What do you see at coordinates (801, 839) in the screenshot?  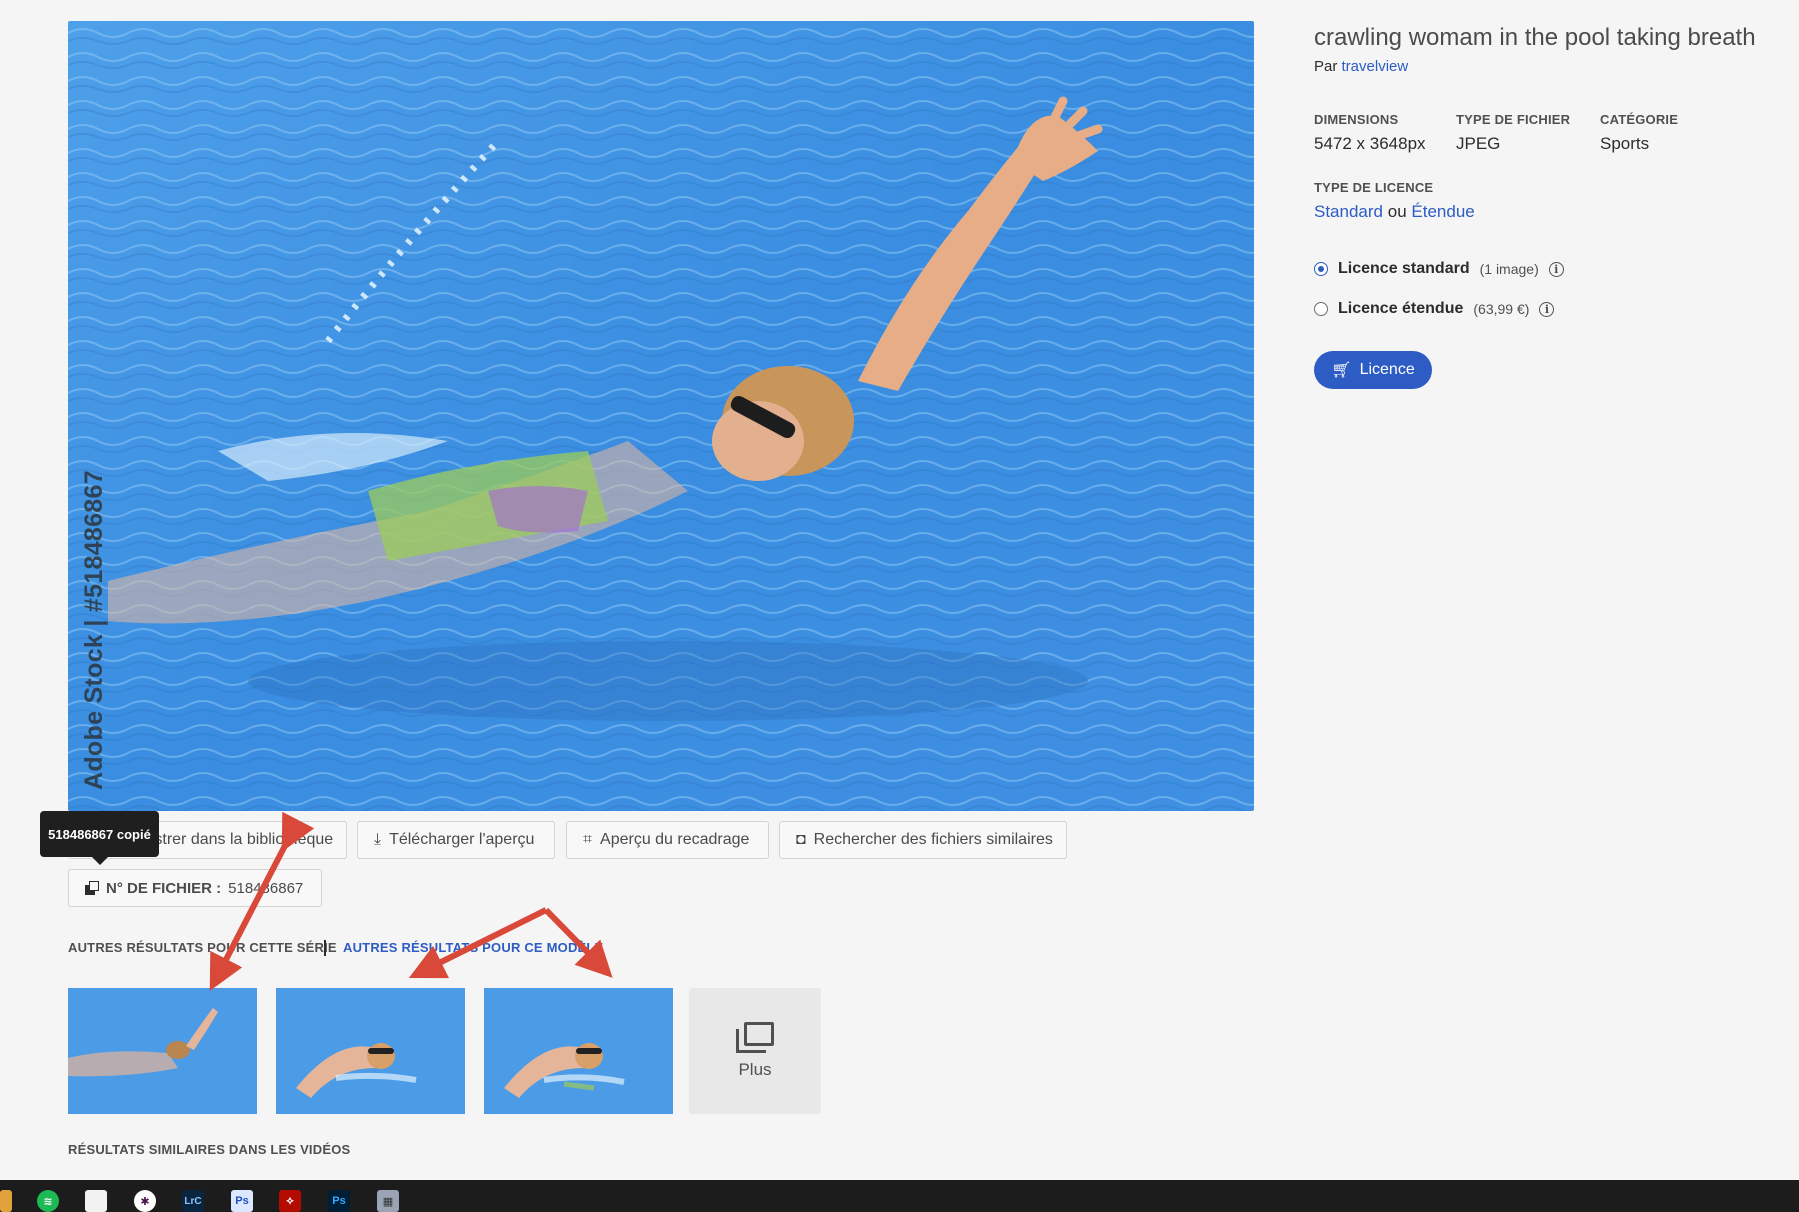 I see `camera-icon: ◘` at bounding box center [801, 839].